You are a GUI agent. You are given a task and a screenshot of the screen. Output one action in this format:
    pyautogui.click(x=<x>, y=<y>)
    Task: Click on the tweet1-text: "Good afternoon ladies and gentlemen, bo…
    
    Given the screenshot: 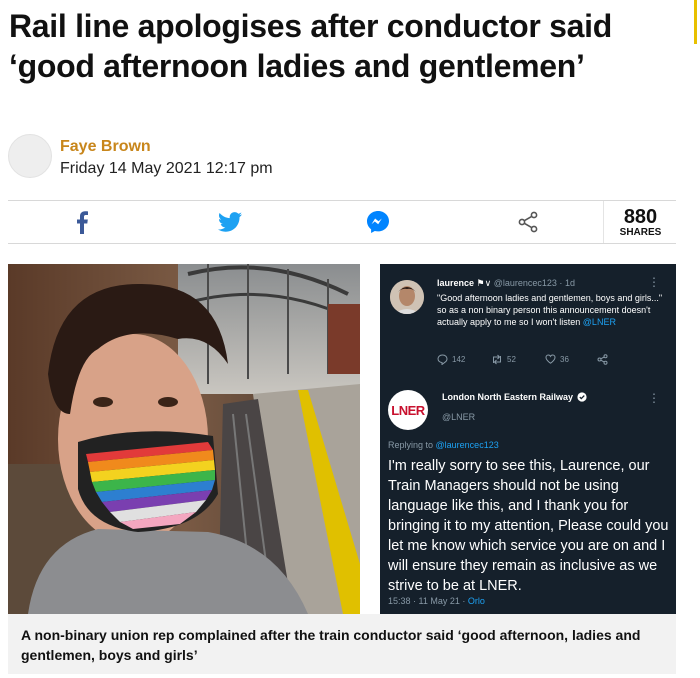 What is the action you would take?
    pyautogui.click(x=552, y=310)
    